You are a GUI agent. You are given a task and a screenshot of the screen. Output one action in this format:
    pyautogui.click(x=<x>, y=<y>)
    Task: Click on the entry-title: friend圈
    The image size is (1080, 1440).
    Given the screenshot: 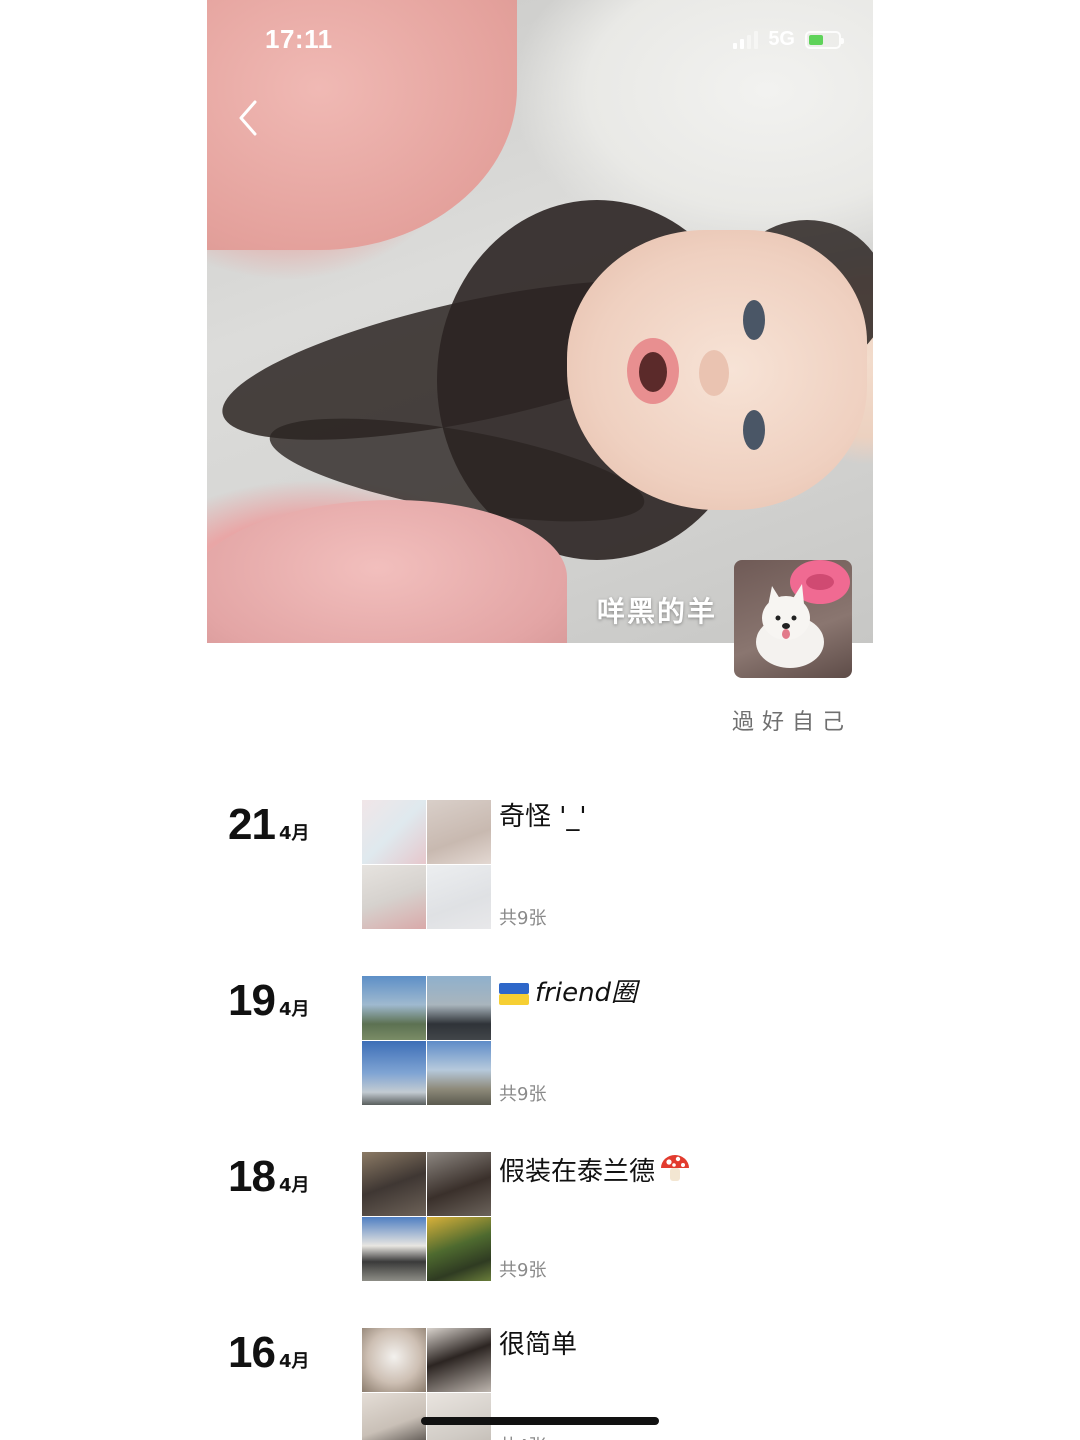 What is the action you would take?
    pyautogui.click(x=568, y=993)
    